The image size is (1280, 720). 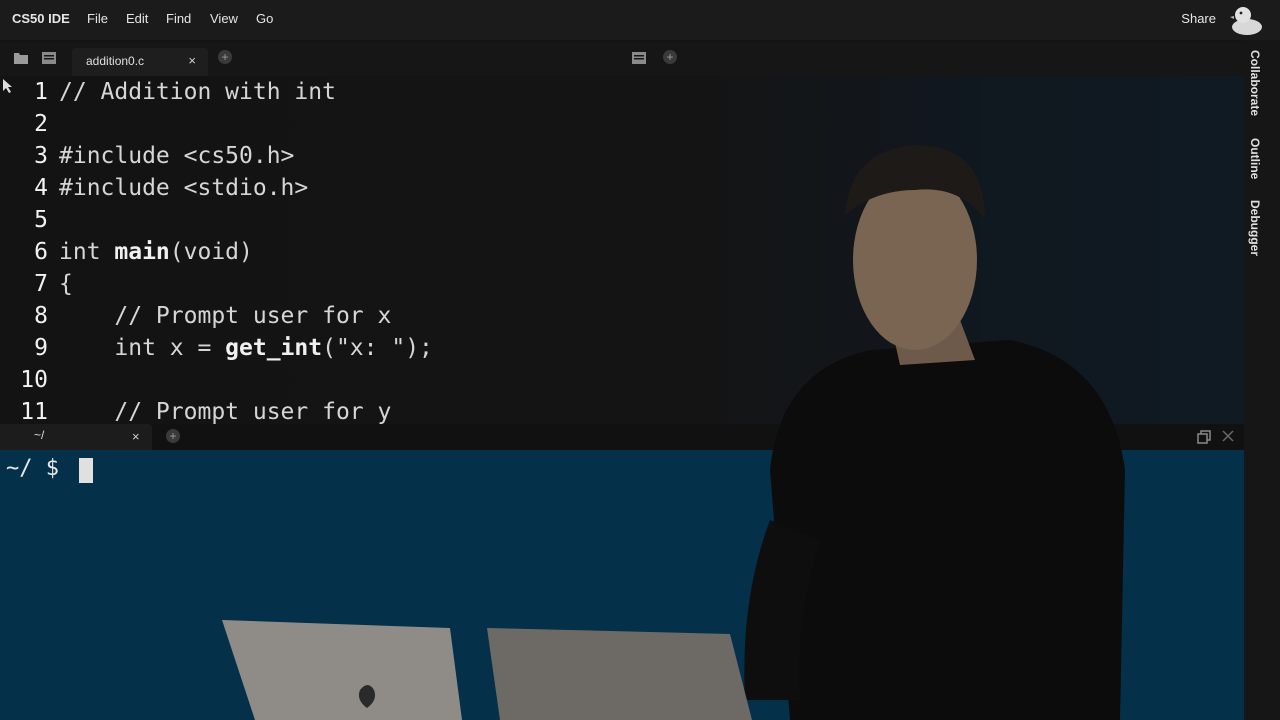 I want to click on line-number: 7, so click(x=41, y=284).